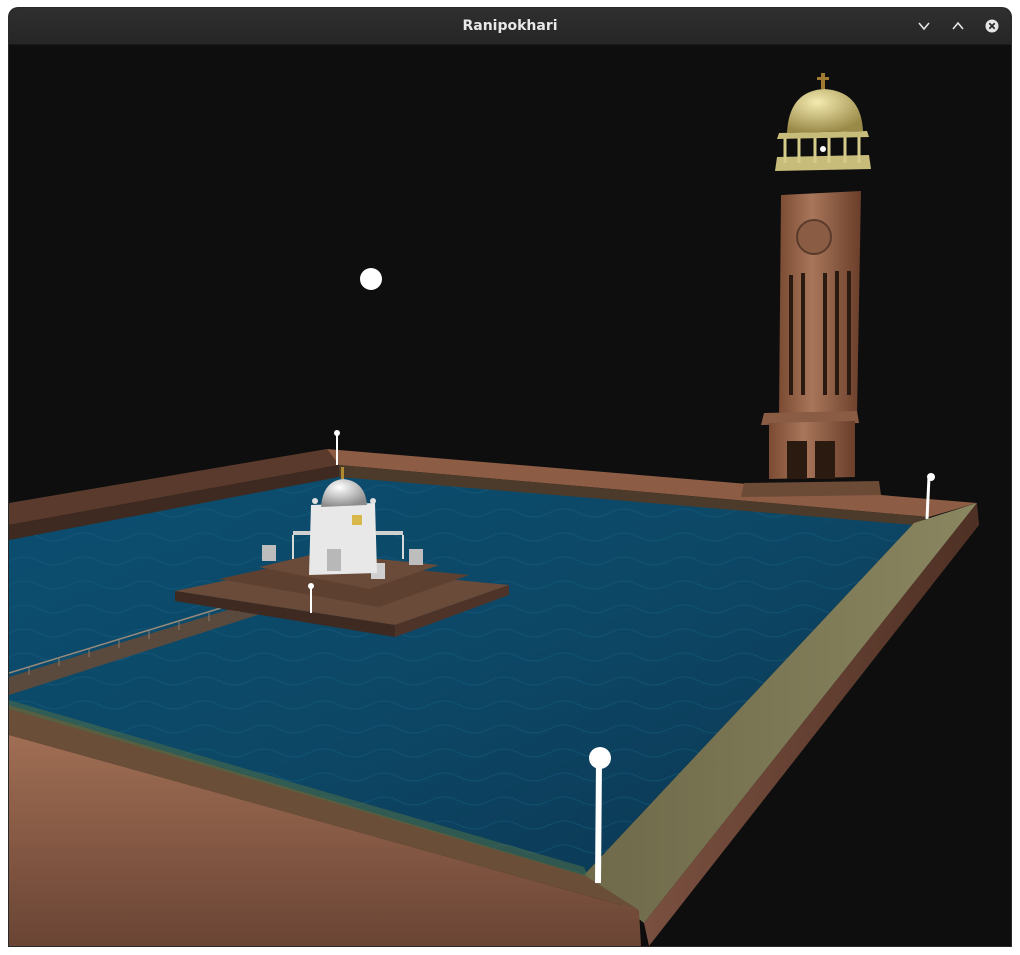 The width and height of the screenshot is (1020, 955). I want to click on close-icon, so click(992, 26).